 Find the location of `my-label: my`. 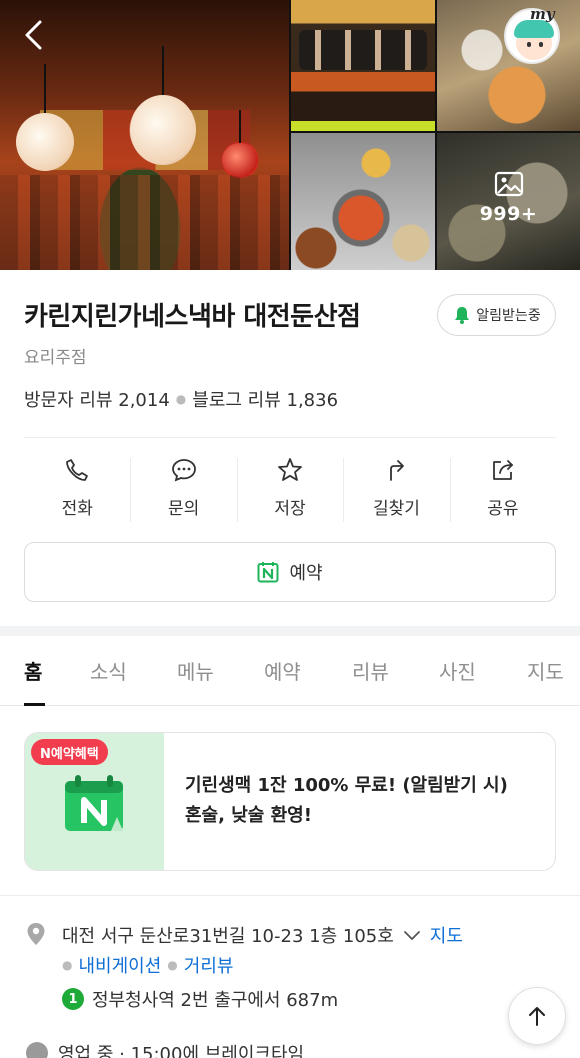

my-label: my is located at coordinates (542, 14).